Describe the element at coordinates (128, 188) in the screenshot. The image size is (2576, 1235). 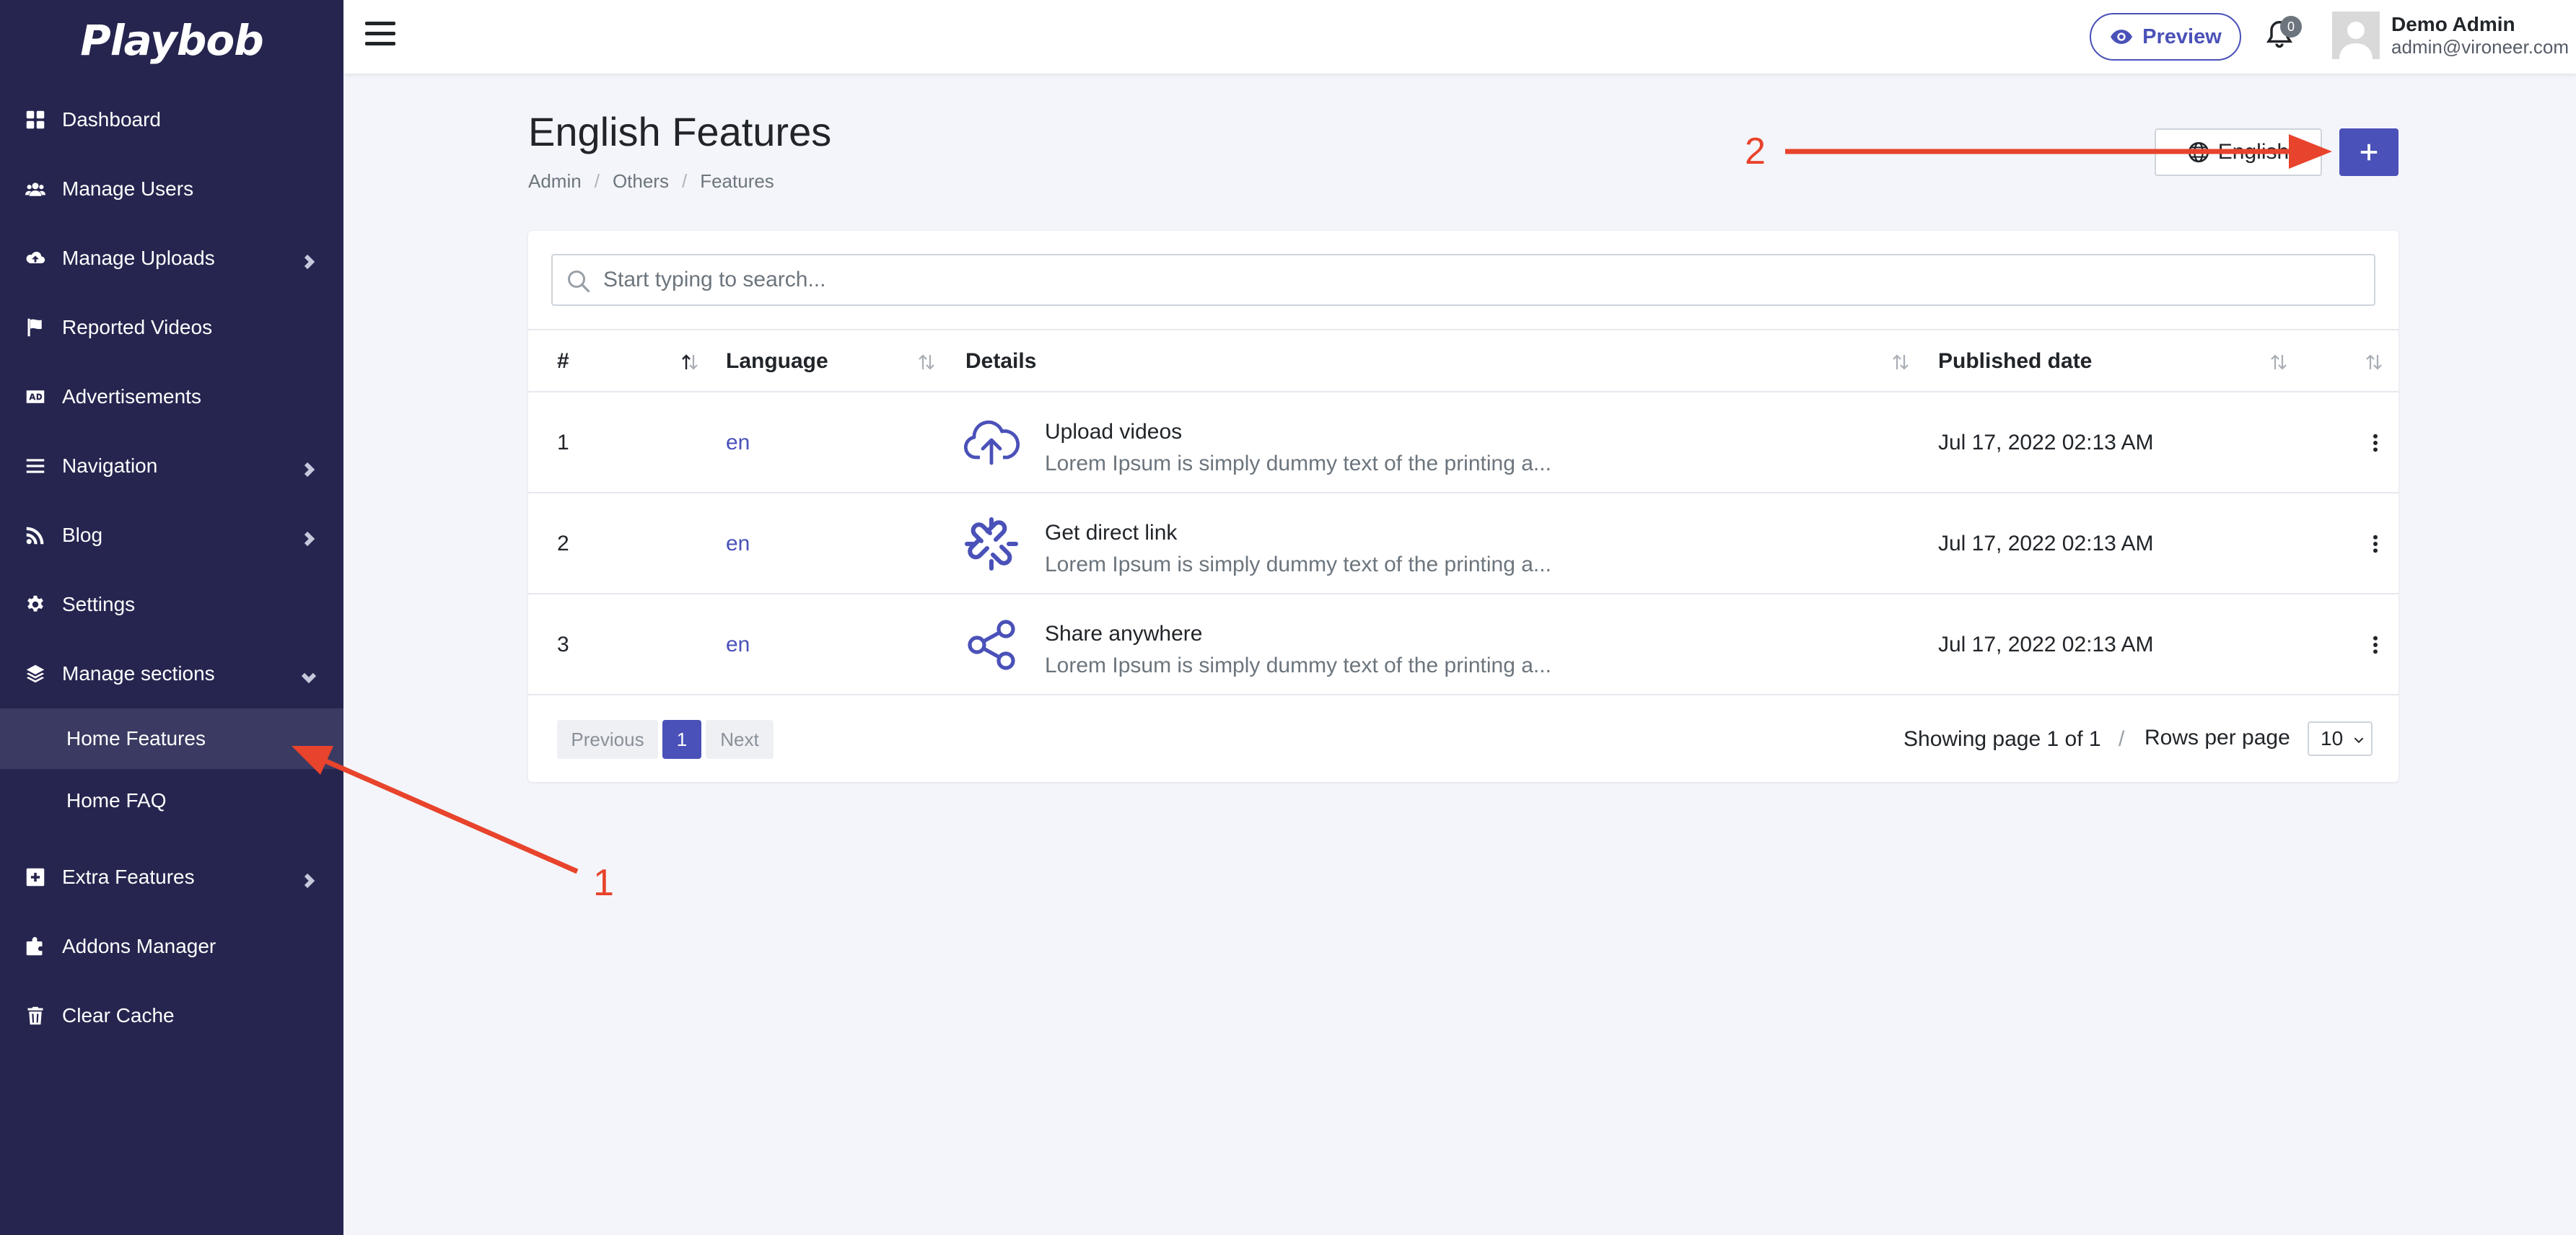
I see `sidebar-item-label: Manage Users` at that location.